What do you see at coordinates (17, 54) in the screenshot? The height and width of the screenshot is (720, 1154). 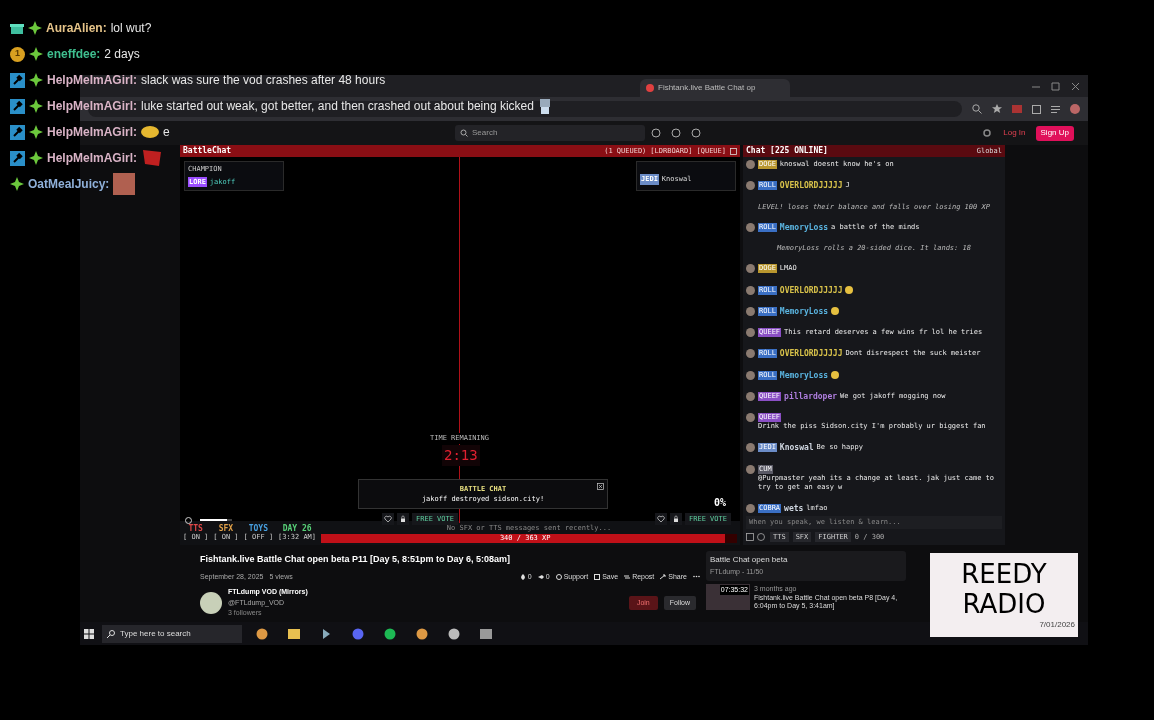 I see `coin-badge: 1` at bounding box center [17, 54].